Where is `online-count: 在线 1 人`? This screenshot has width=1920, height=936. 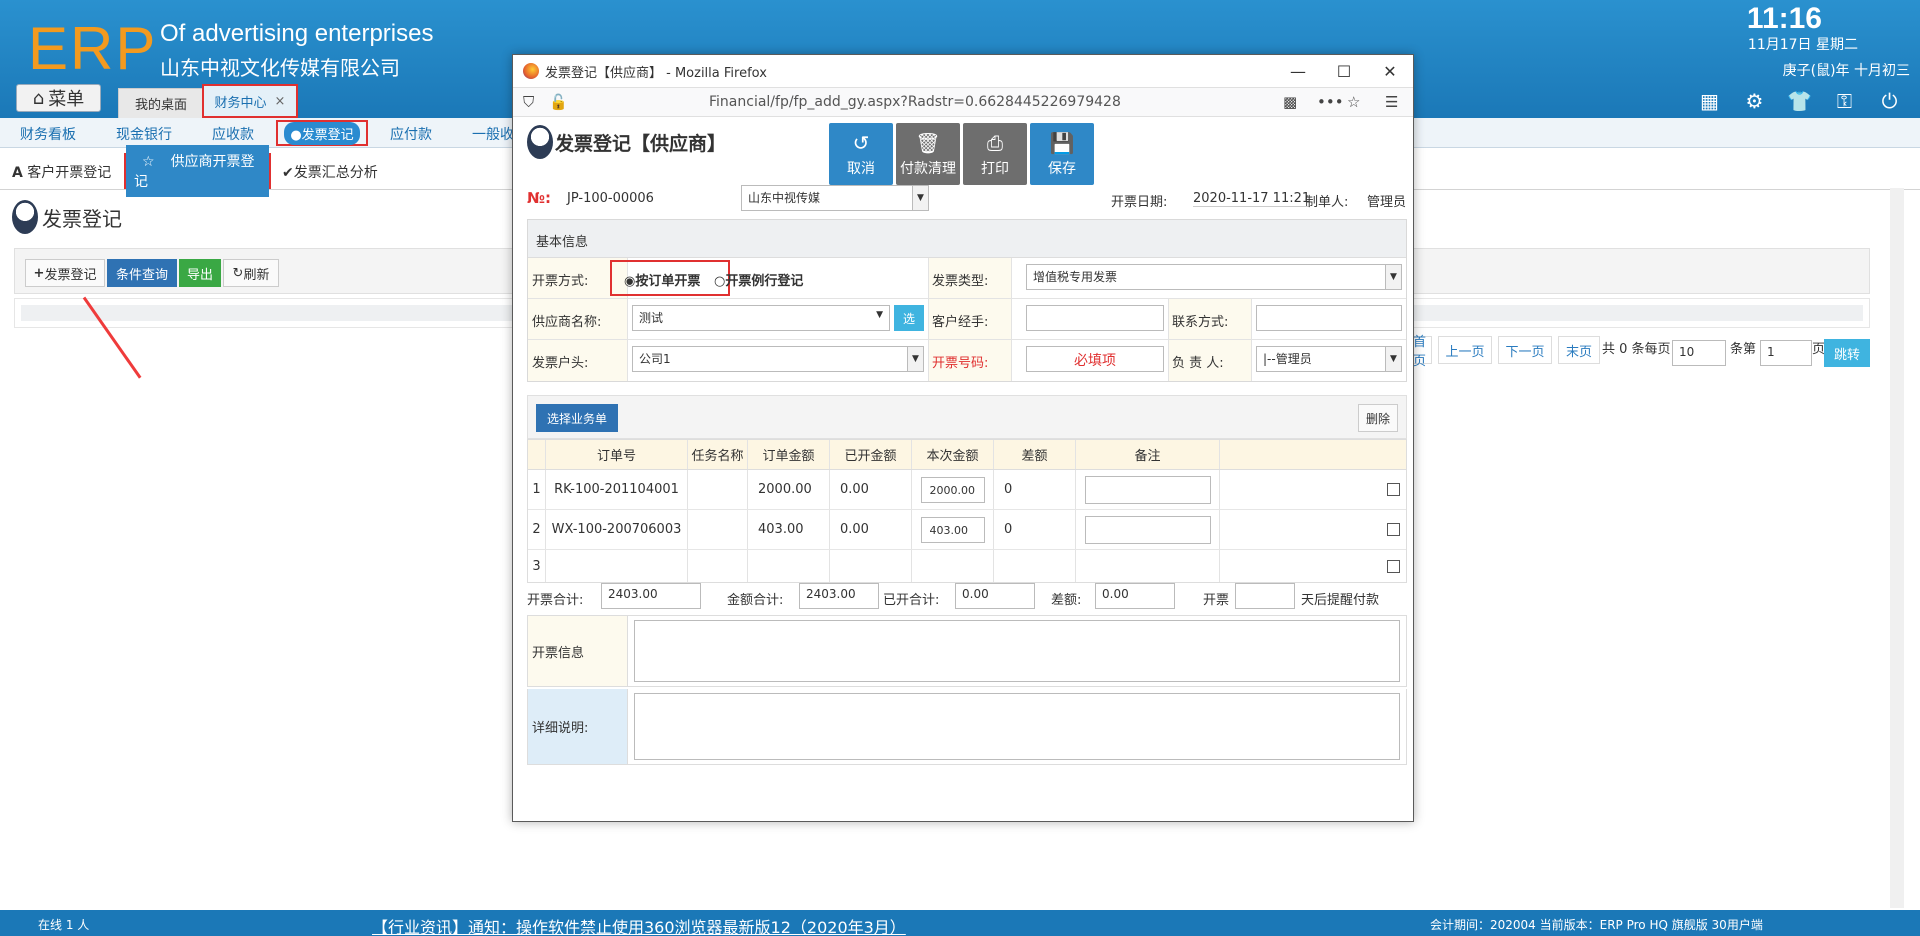
online-count: 在线 1 人 is located at coordinates (64, 925).